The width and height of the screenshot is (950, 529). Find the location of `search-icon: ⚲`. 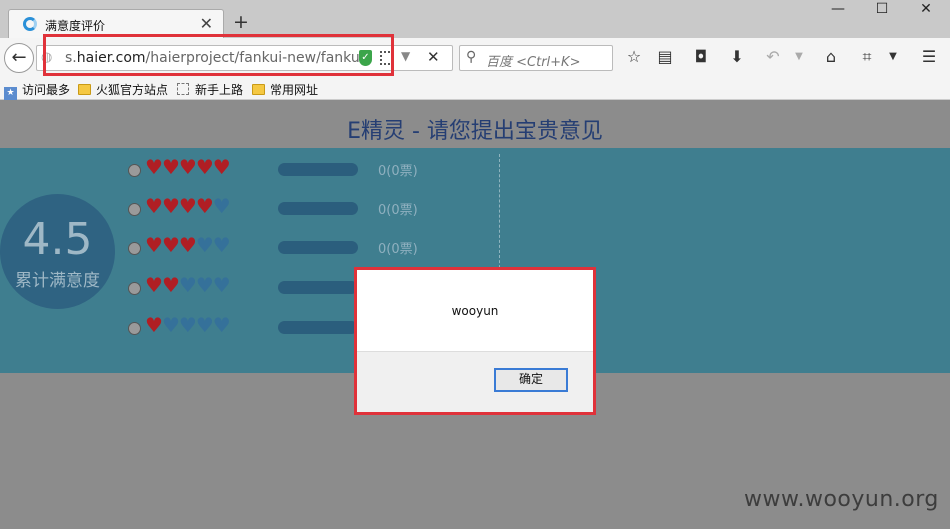

search-icon: ⚲ is located at coordinates (471, 57).